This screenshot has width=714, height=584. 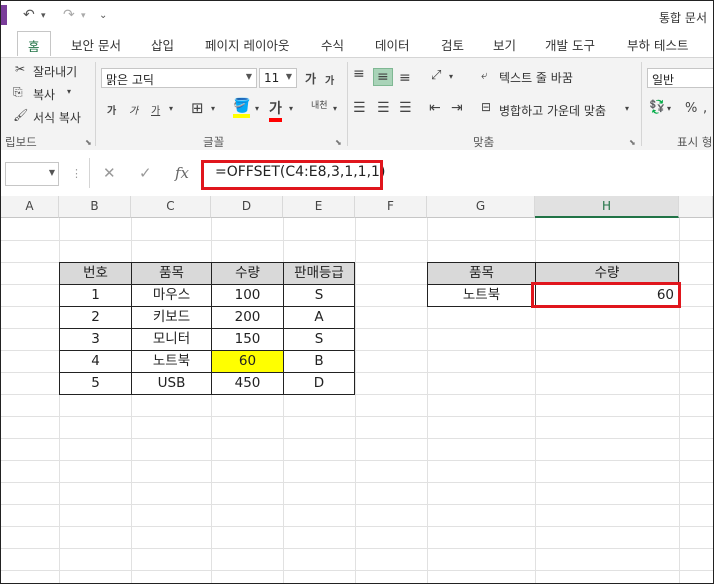 I want to click on percent-button: %, so click(x=691, y=108).